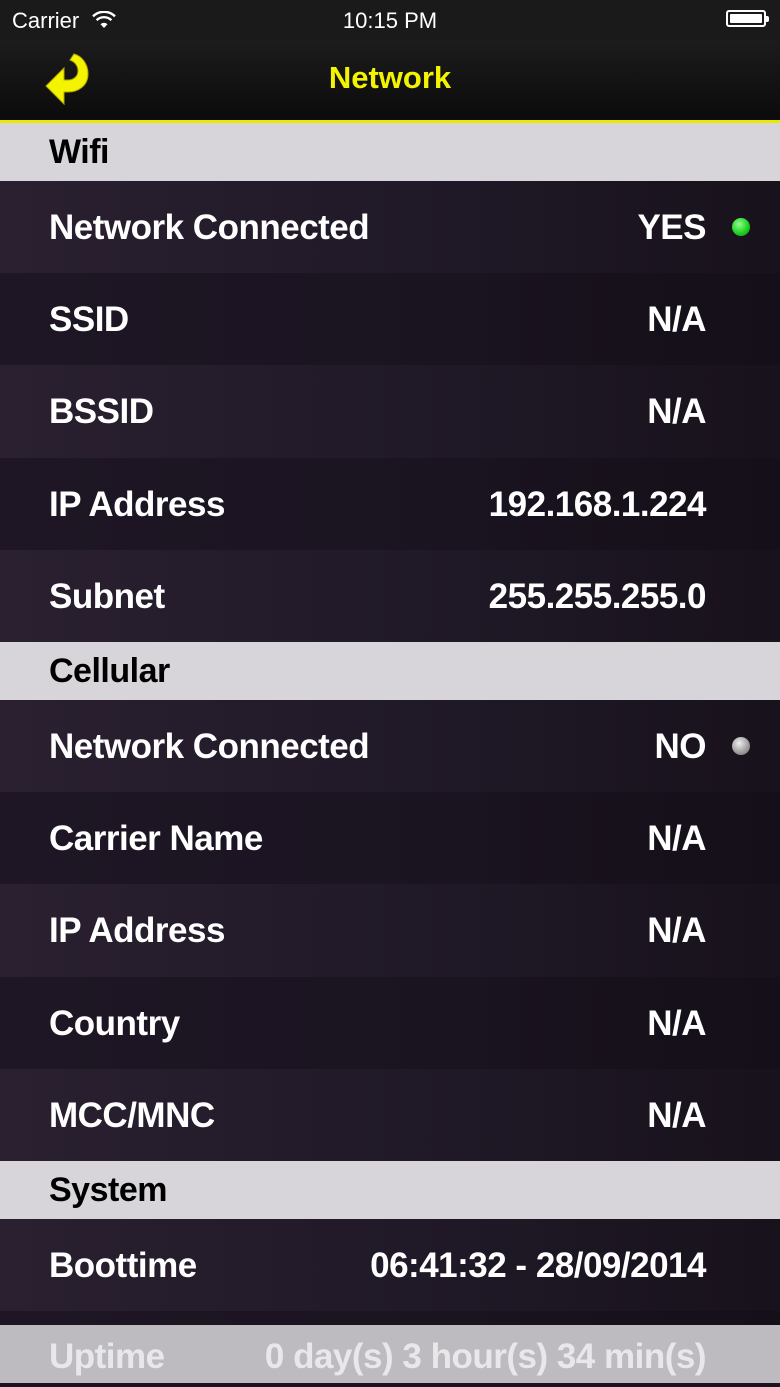 This screenshot has width=780, height=1387. Describe the element at coordinates (390, 1189) in the screenshot. I see `section-header-system: System` at that location.